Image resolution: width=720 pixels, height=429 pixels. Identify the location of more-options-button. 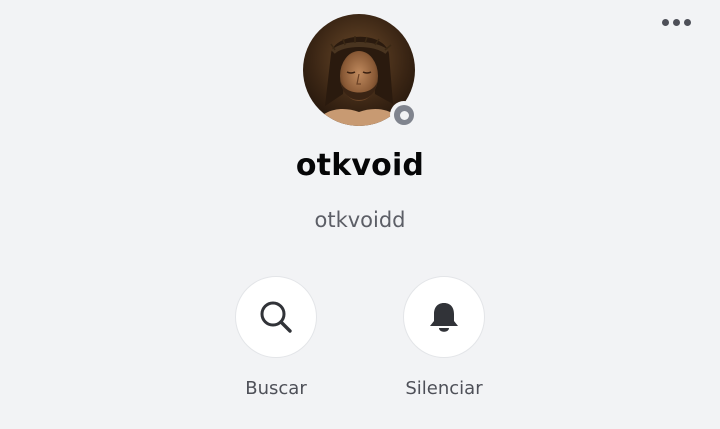
(676, 22).